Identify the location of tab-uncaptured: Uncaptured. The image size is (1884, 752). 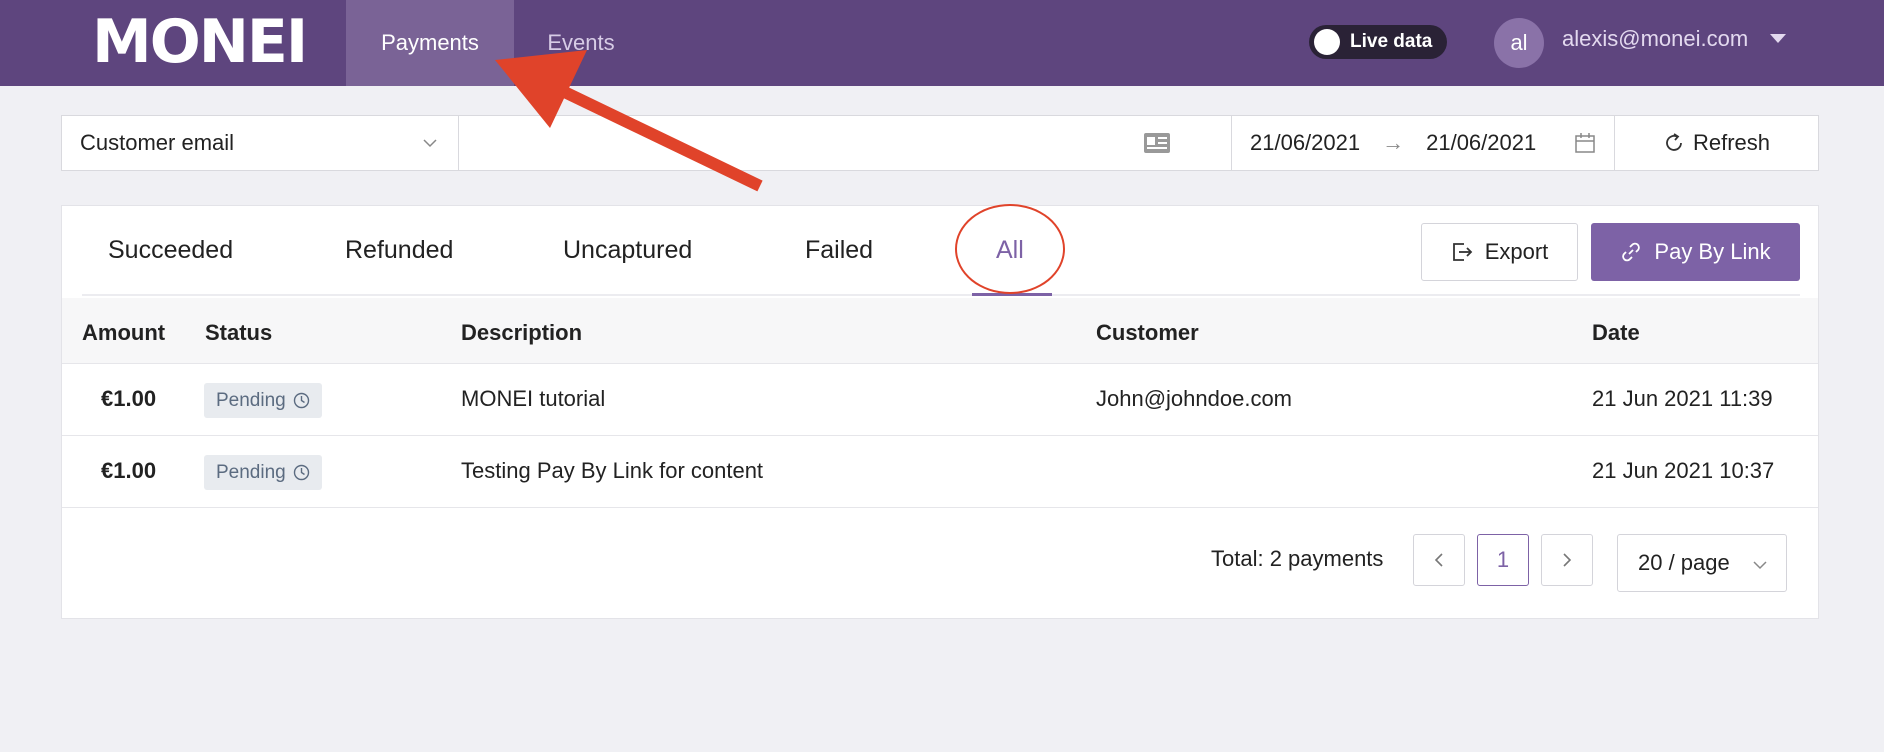
(627, 250).